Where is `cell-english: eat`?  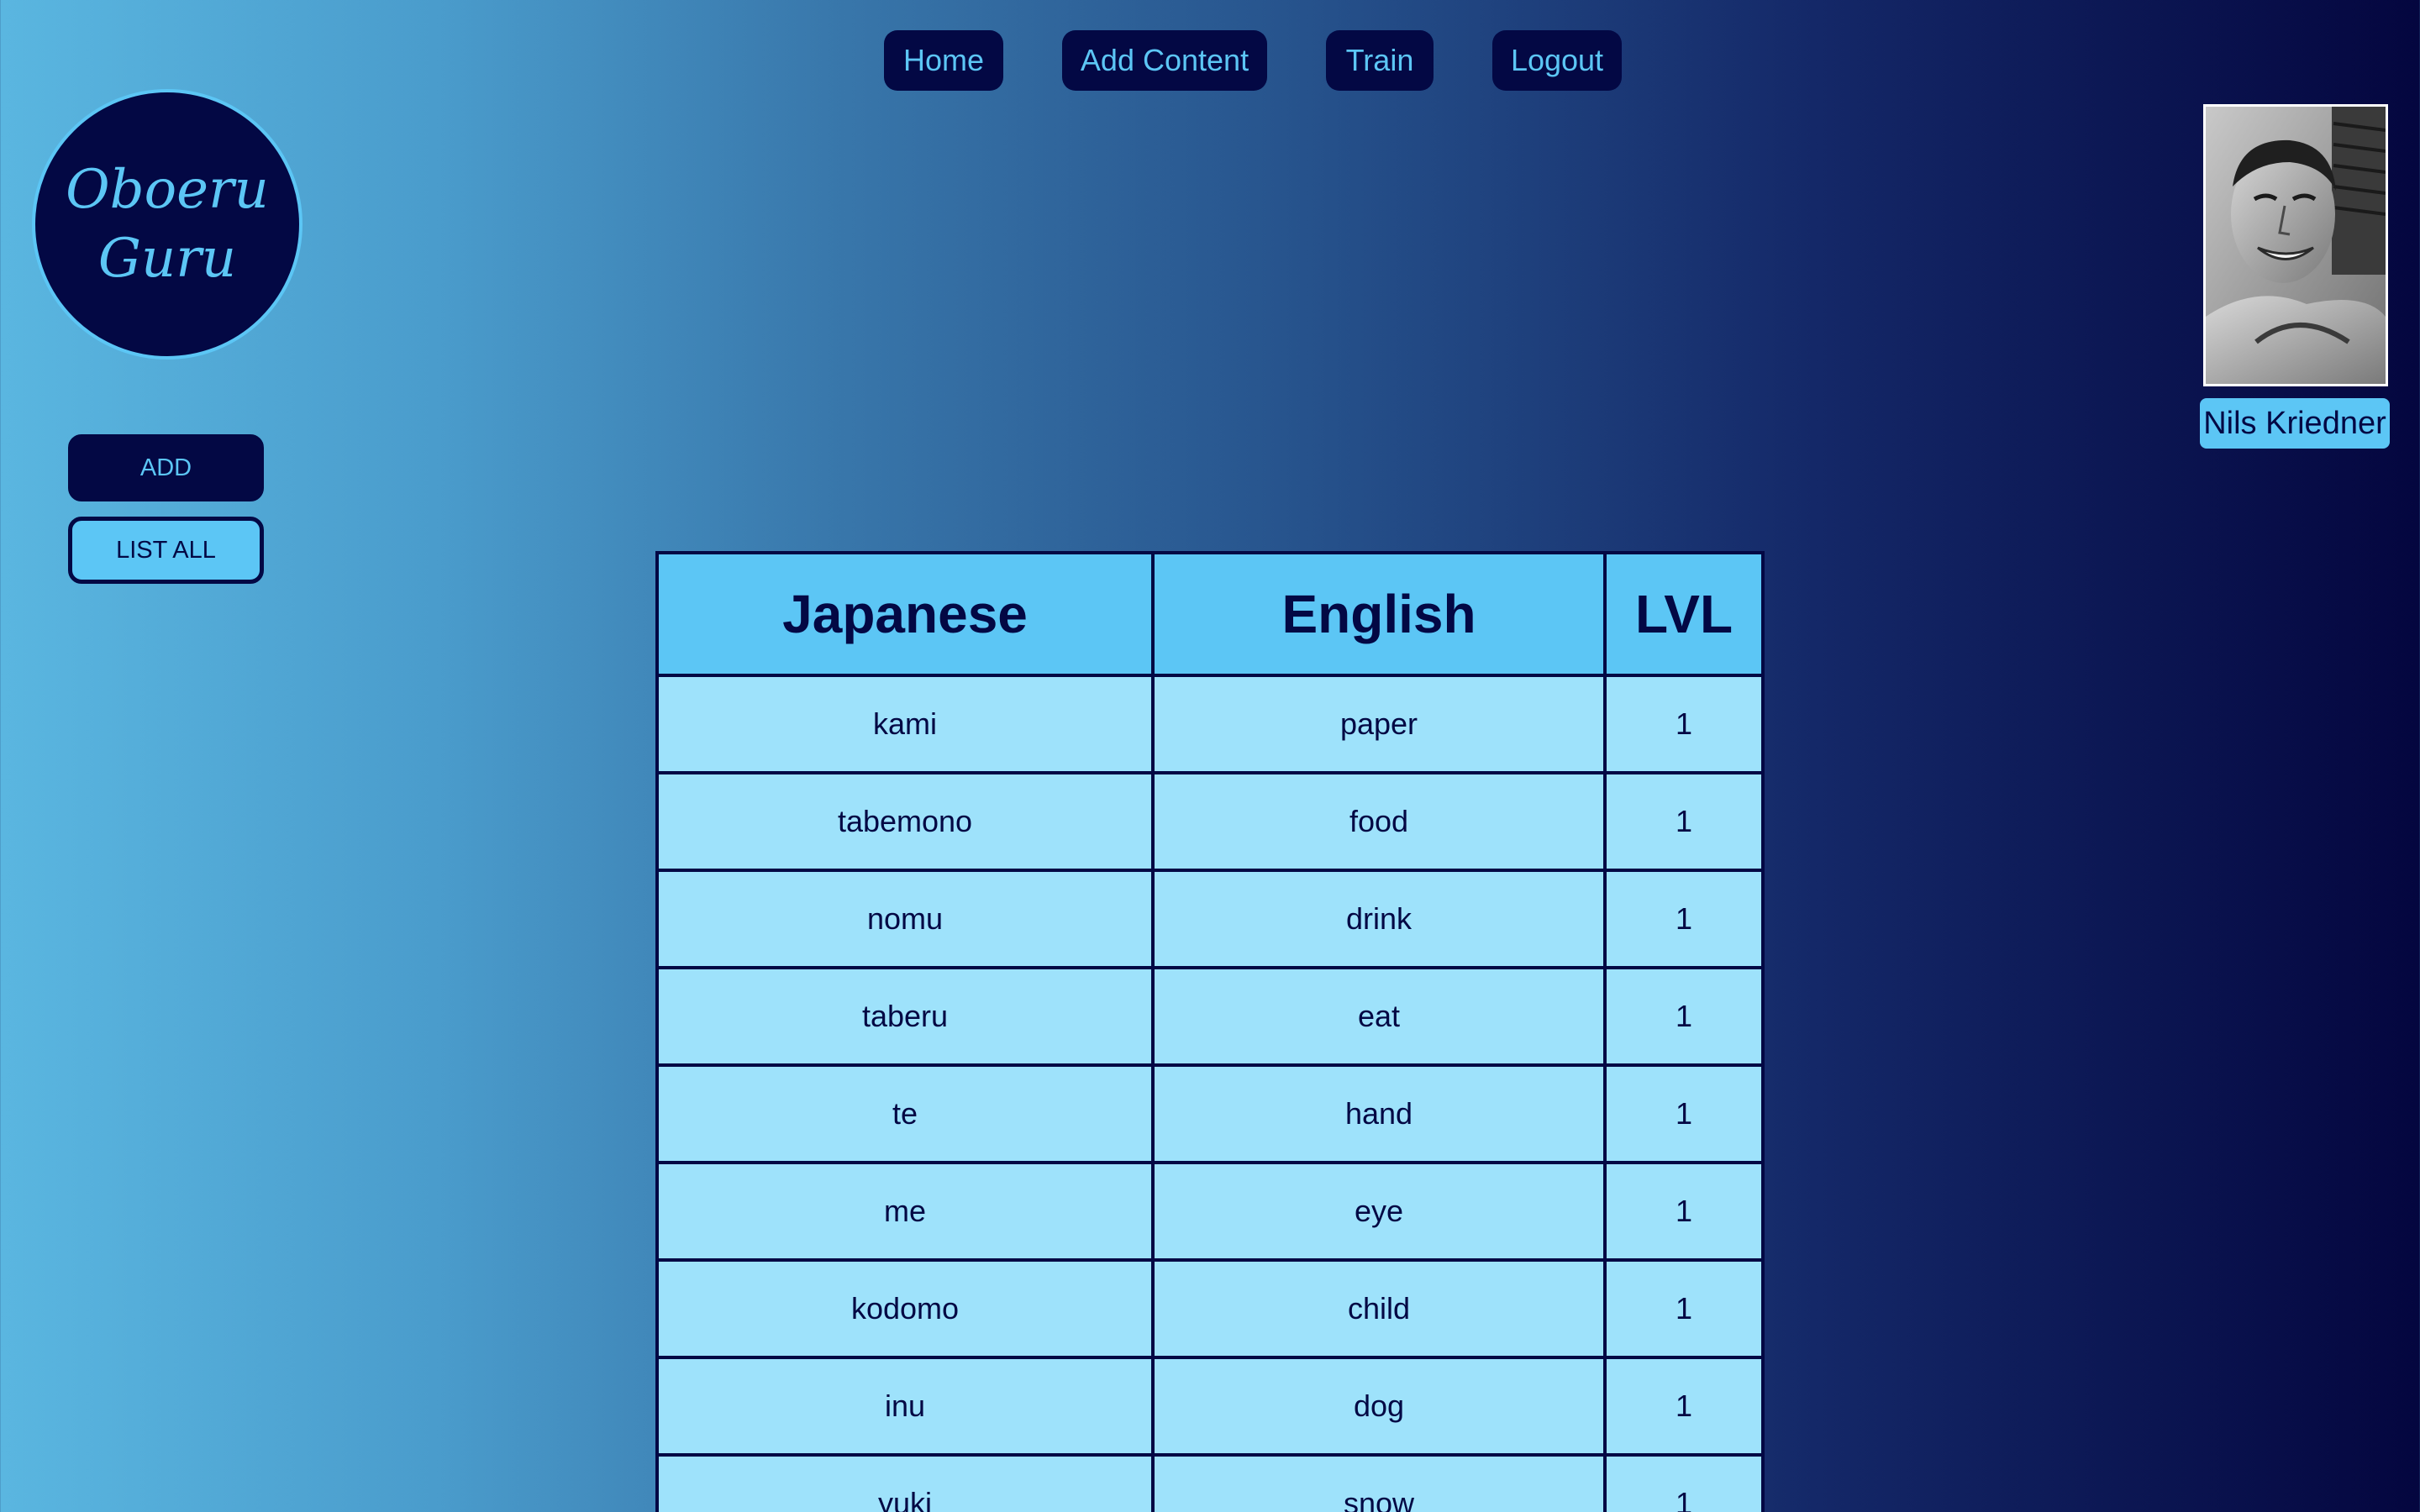
cell-english: eat is located at coordinates (1379, 1016).